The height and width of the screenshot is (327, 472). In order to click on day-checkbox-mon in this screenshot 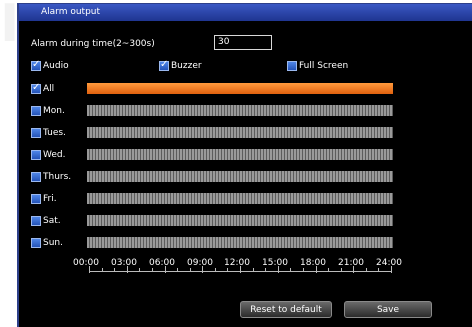, I will do `click(36, 111)`.